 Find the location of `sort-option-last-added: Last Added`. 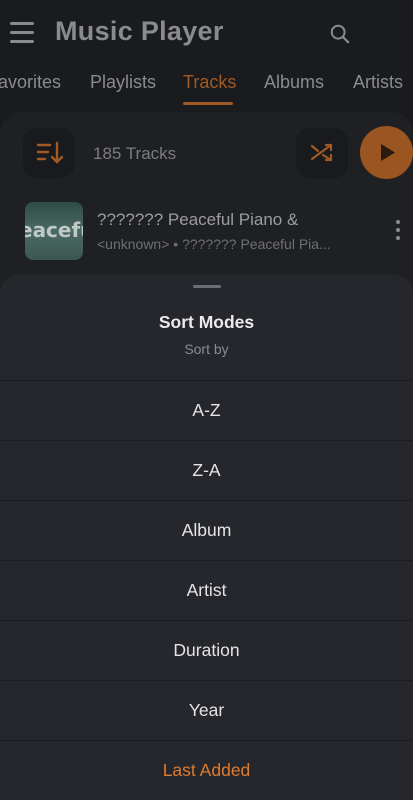

sort-option-last-added: Last Added is located at coordinates (206, 770).